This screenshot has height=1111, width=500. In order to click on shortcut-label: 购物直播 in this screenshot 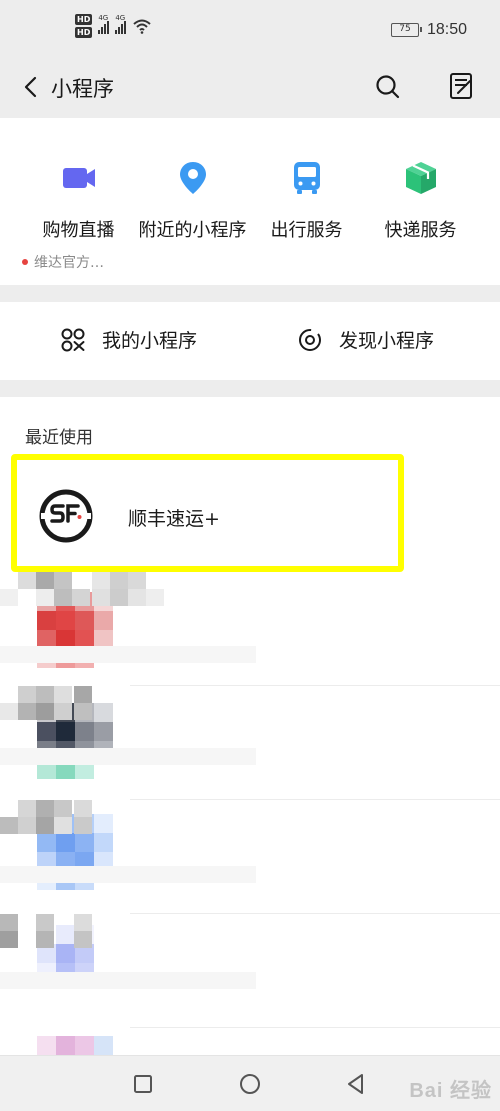, I will do `click(78, 230)`.